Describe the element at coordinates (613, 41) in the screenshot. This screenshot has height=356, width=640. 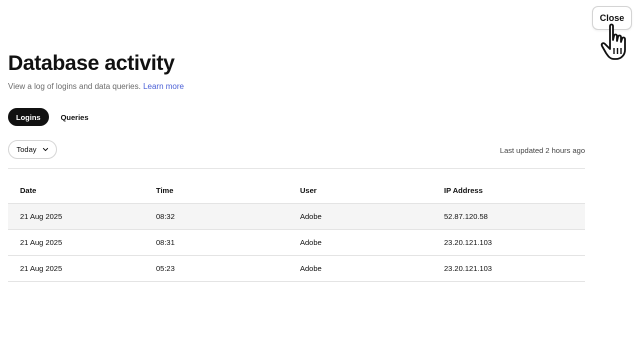
I see `hand-pointer-icon` at that location.